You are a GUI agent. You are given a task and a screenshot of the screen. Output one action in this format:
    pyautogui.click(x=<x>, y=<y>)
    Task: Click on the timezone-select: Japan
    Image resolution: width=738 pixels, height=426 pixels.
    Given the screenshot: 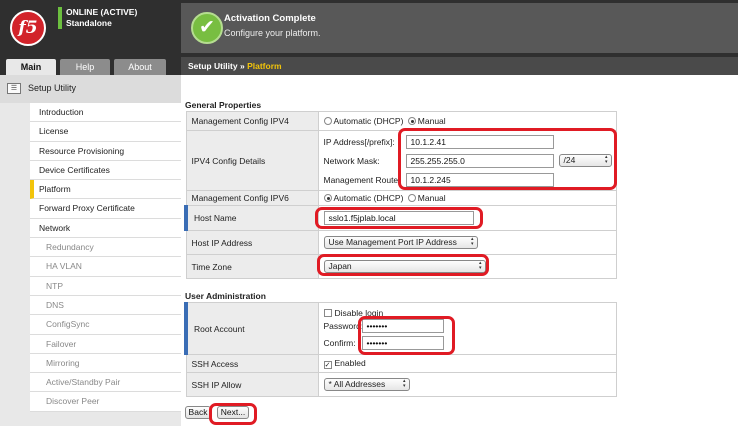 What is the action you would take?
    pyautogui.click(x=404, y=266)
    